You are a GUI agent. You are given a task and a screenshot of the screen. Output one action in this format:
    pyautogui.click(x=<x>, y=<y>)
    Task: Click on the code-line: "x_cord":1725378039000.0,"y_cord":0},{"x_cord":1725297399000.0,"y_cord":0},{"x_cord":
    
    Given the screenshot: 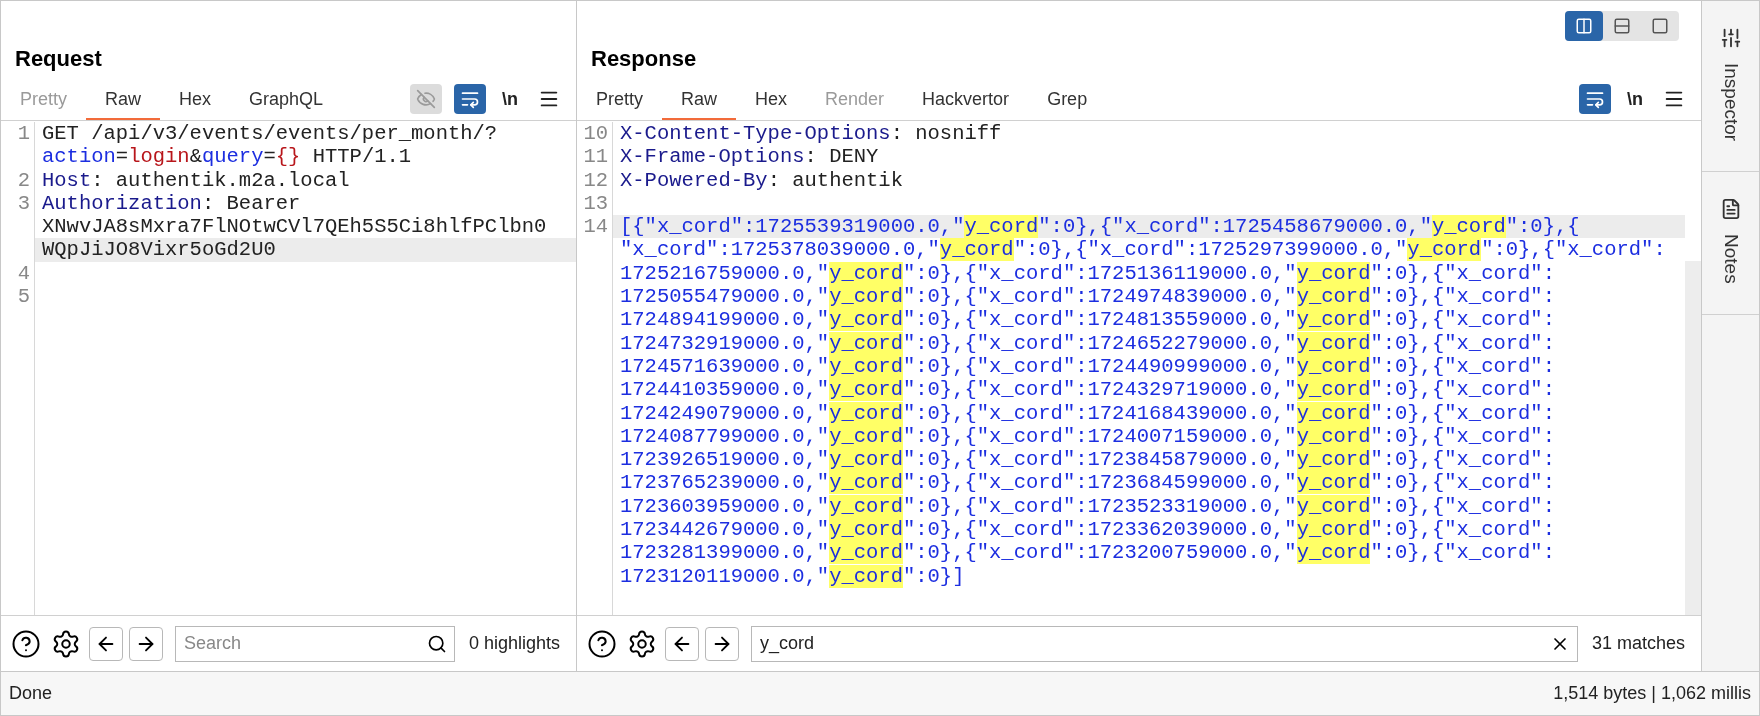 What is the action you would take?
    pyautogui.click(x=1143, y=250)
    